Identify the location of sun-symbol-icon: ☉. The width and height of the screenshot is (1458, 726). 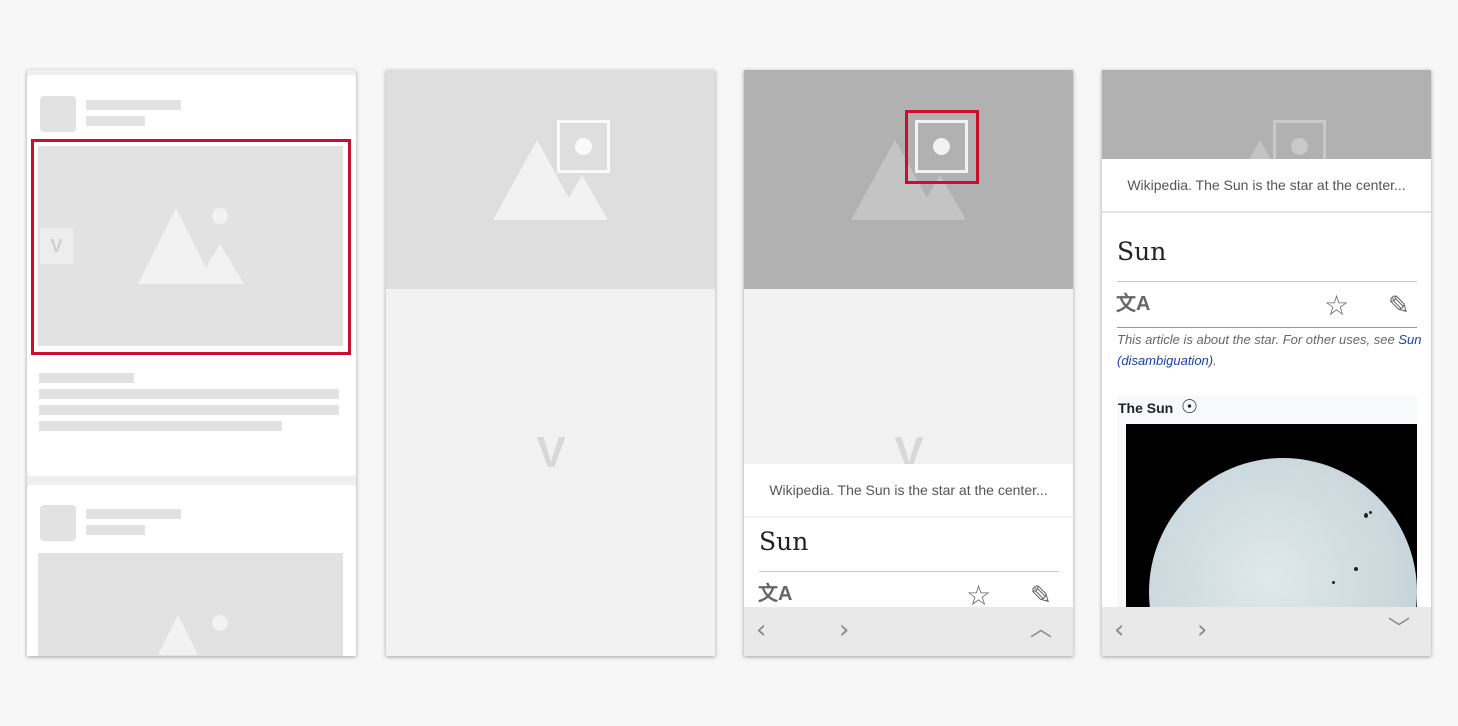
(1190, 407).